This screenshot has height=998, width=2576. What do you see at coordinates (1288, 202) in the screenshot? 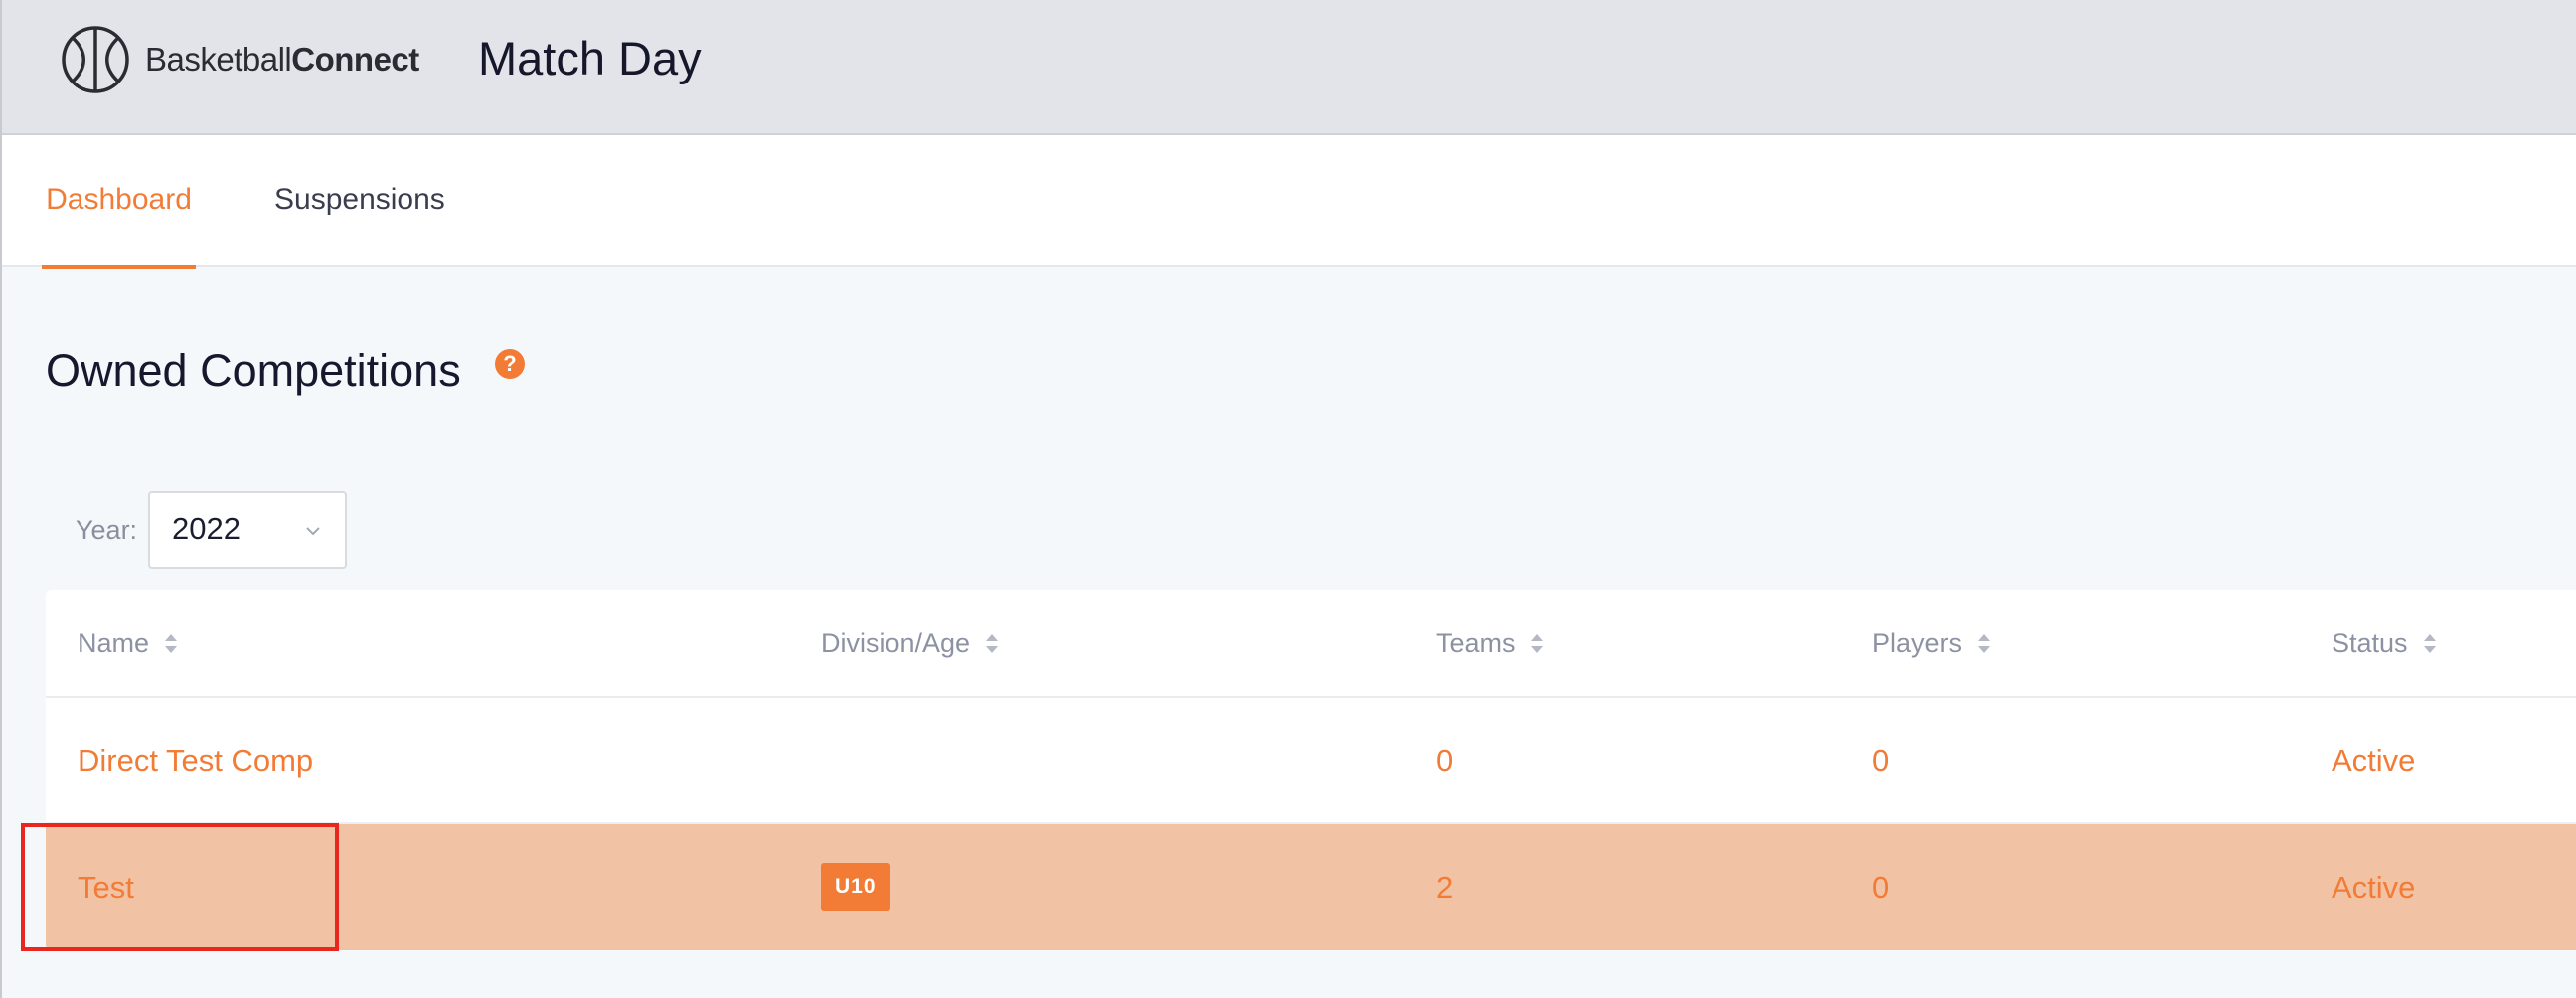
I see `nav-tabs: Dashboard Suspensions` at bounding box center [1288, 202].